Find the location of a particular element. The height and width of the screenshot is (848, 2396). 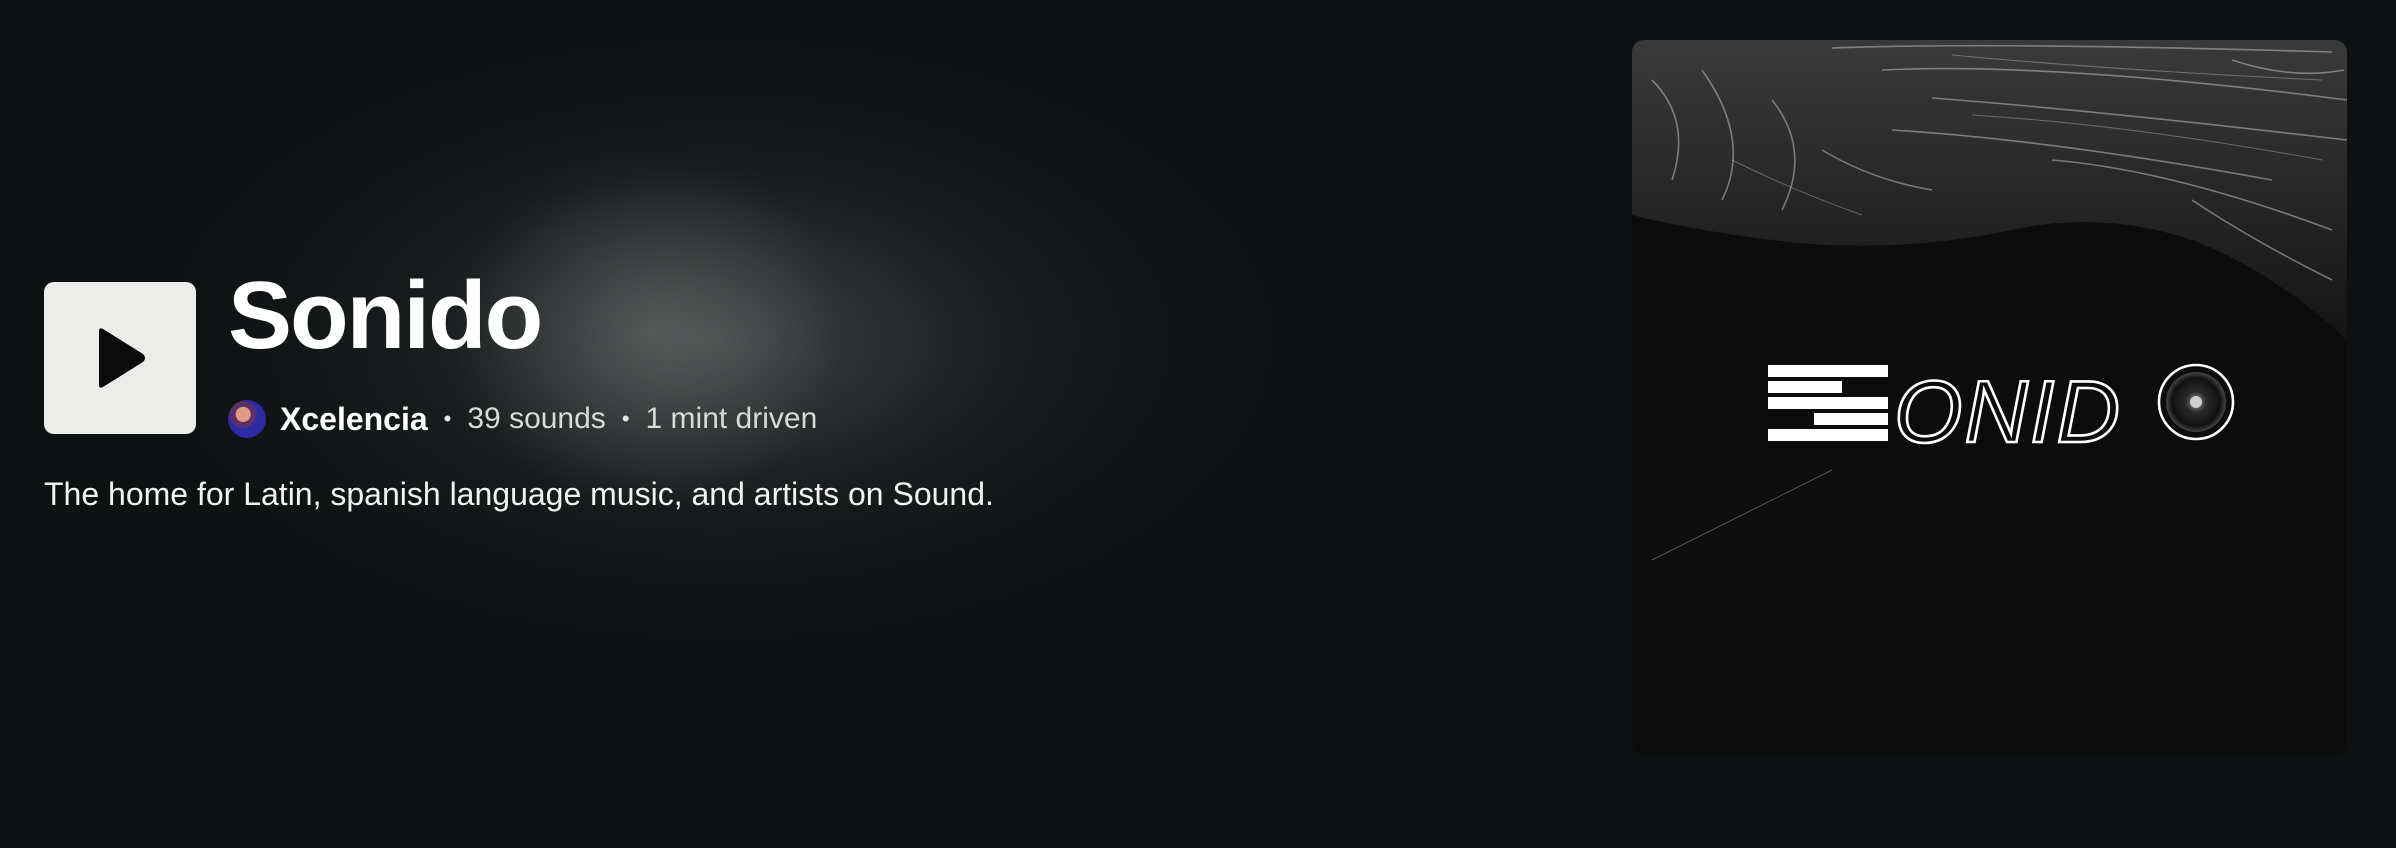

play-button is located at coordinates (120, 358).